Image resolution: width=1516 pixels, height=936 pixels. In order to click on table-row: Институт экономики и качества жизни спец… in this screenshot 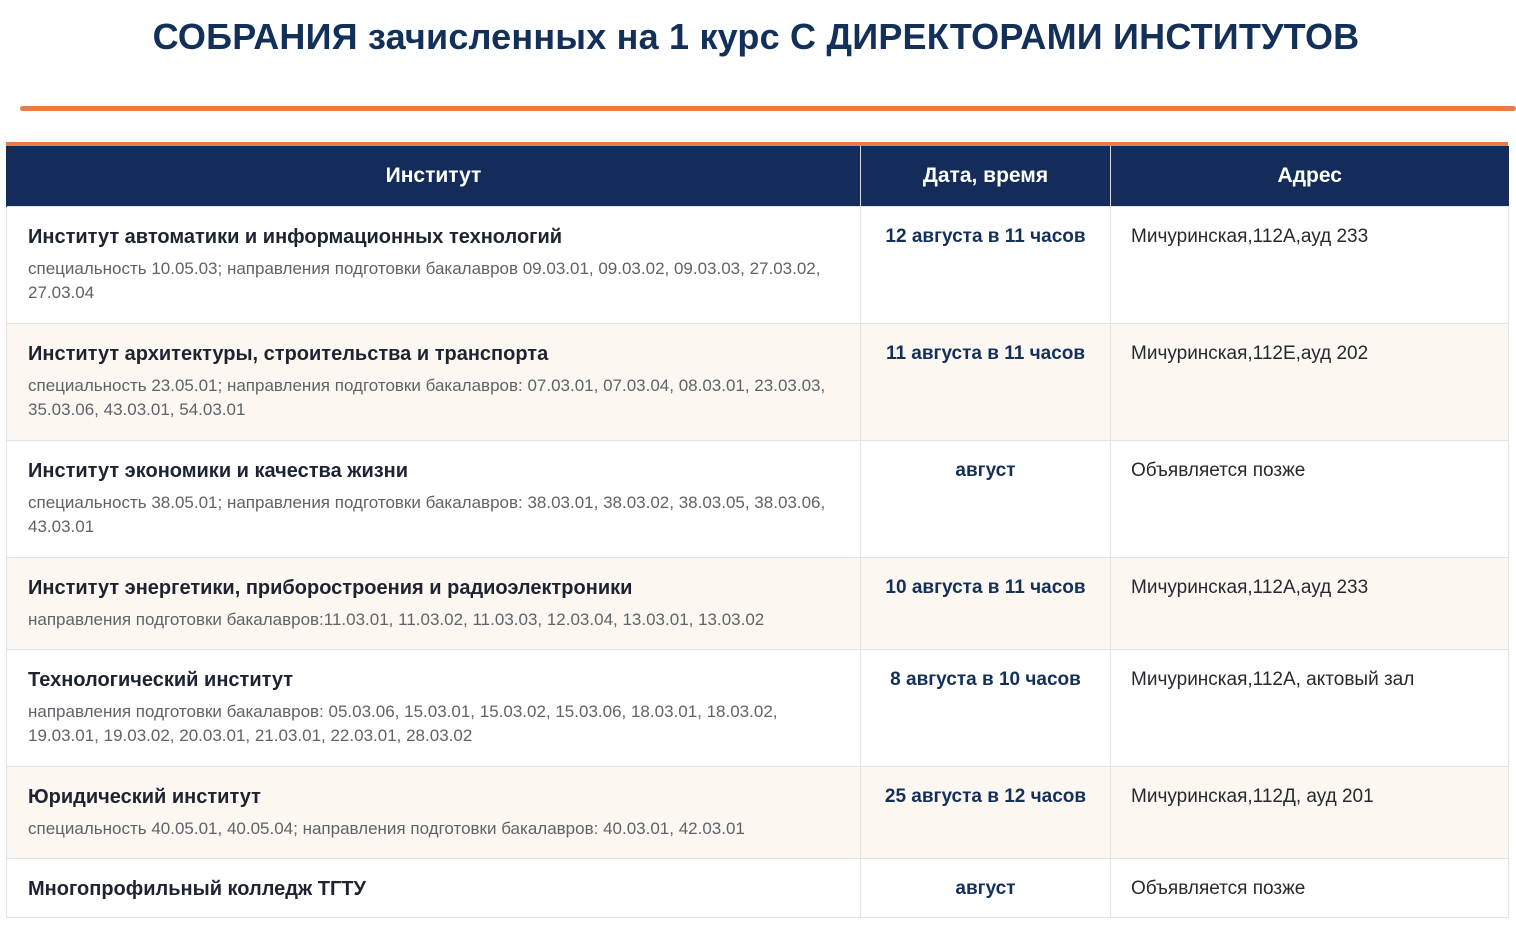, I will do `click(757, 499)`.